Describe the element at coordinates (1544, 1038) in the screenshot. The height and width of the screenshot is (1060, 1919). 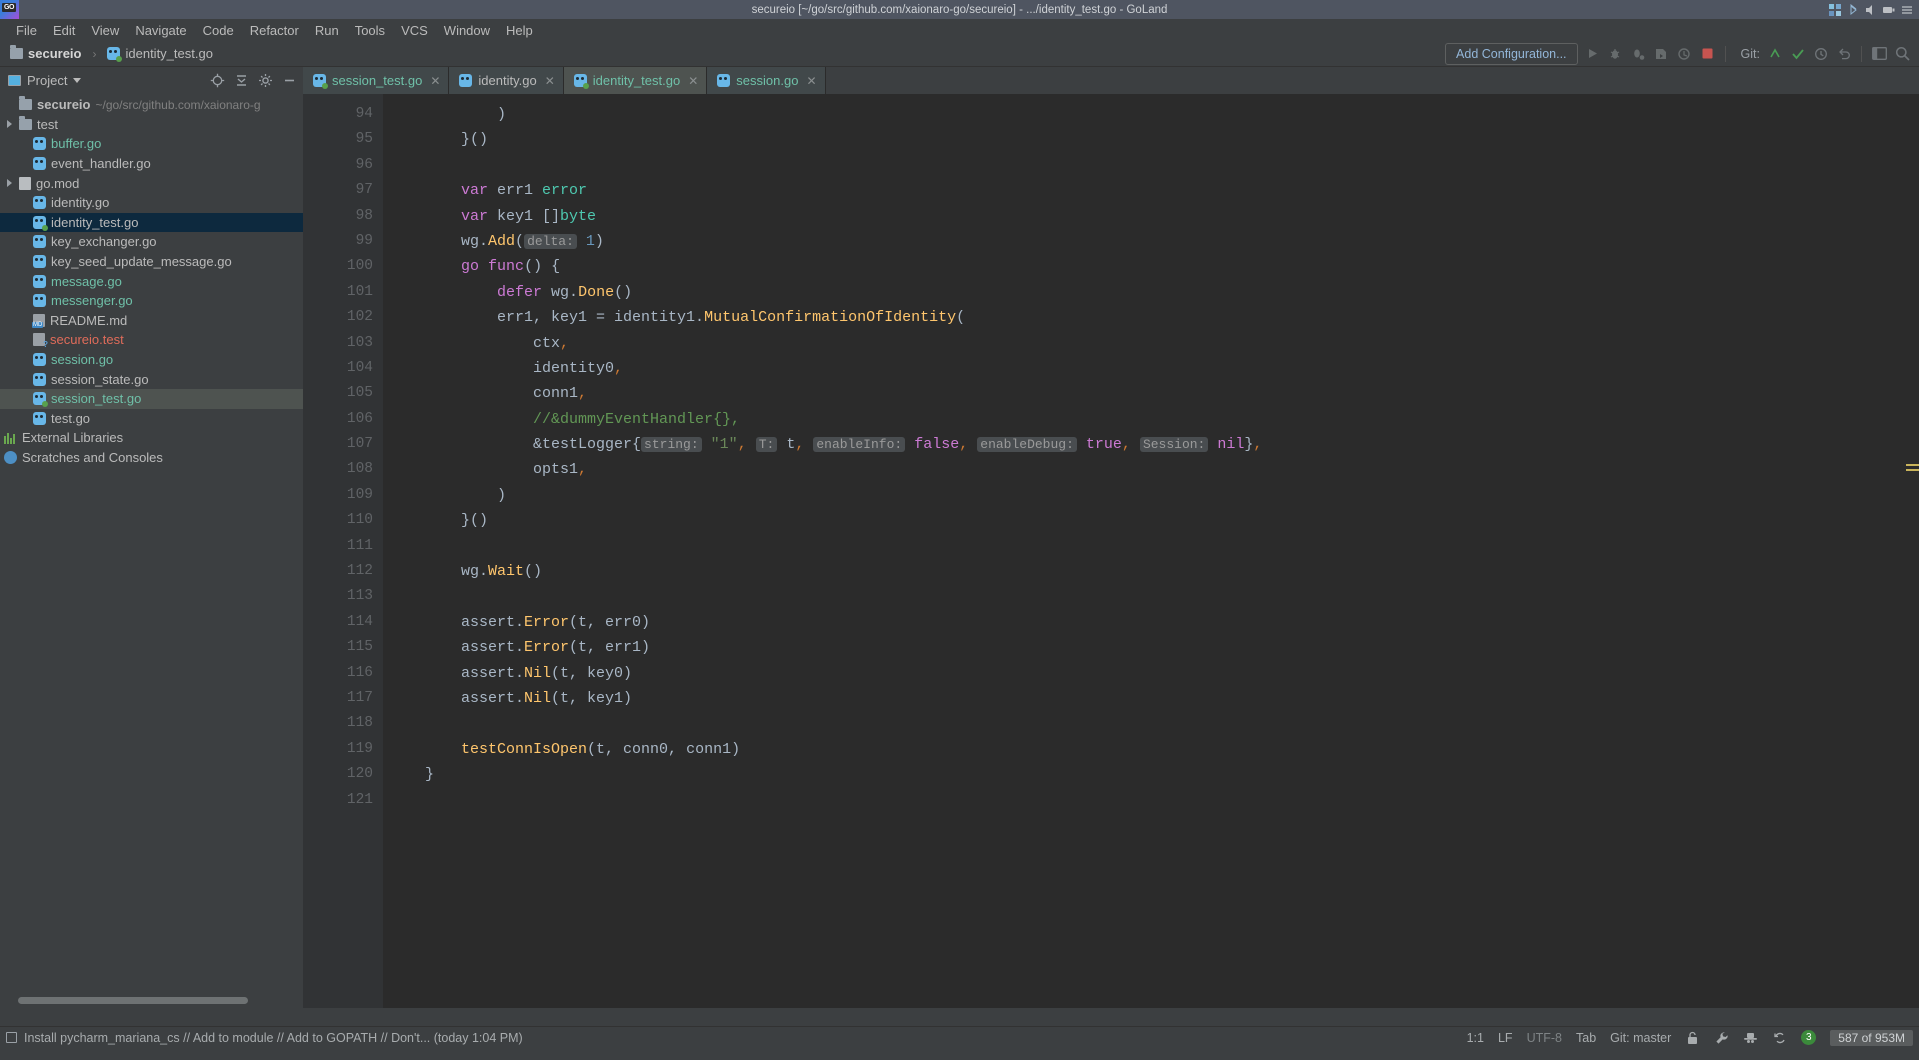
I see `file-encoding: UTF-8` at that location.